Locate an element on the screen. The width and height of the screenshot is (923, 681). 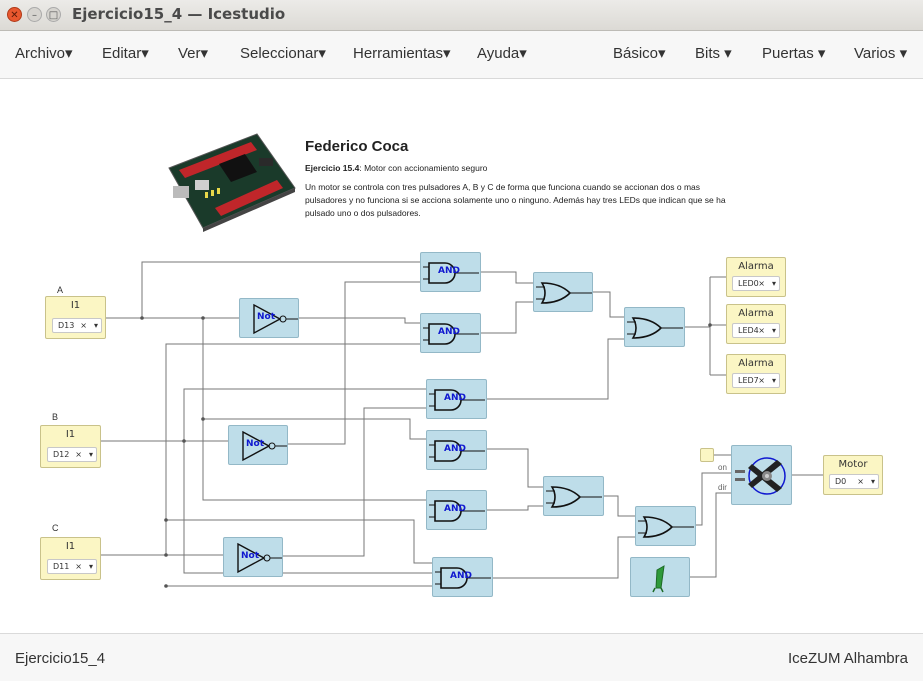
small-input-block is located at coordinates (707, 455).